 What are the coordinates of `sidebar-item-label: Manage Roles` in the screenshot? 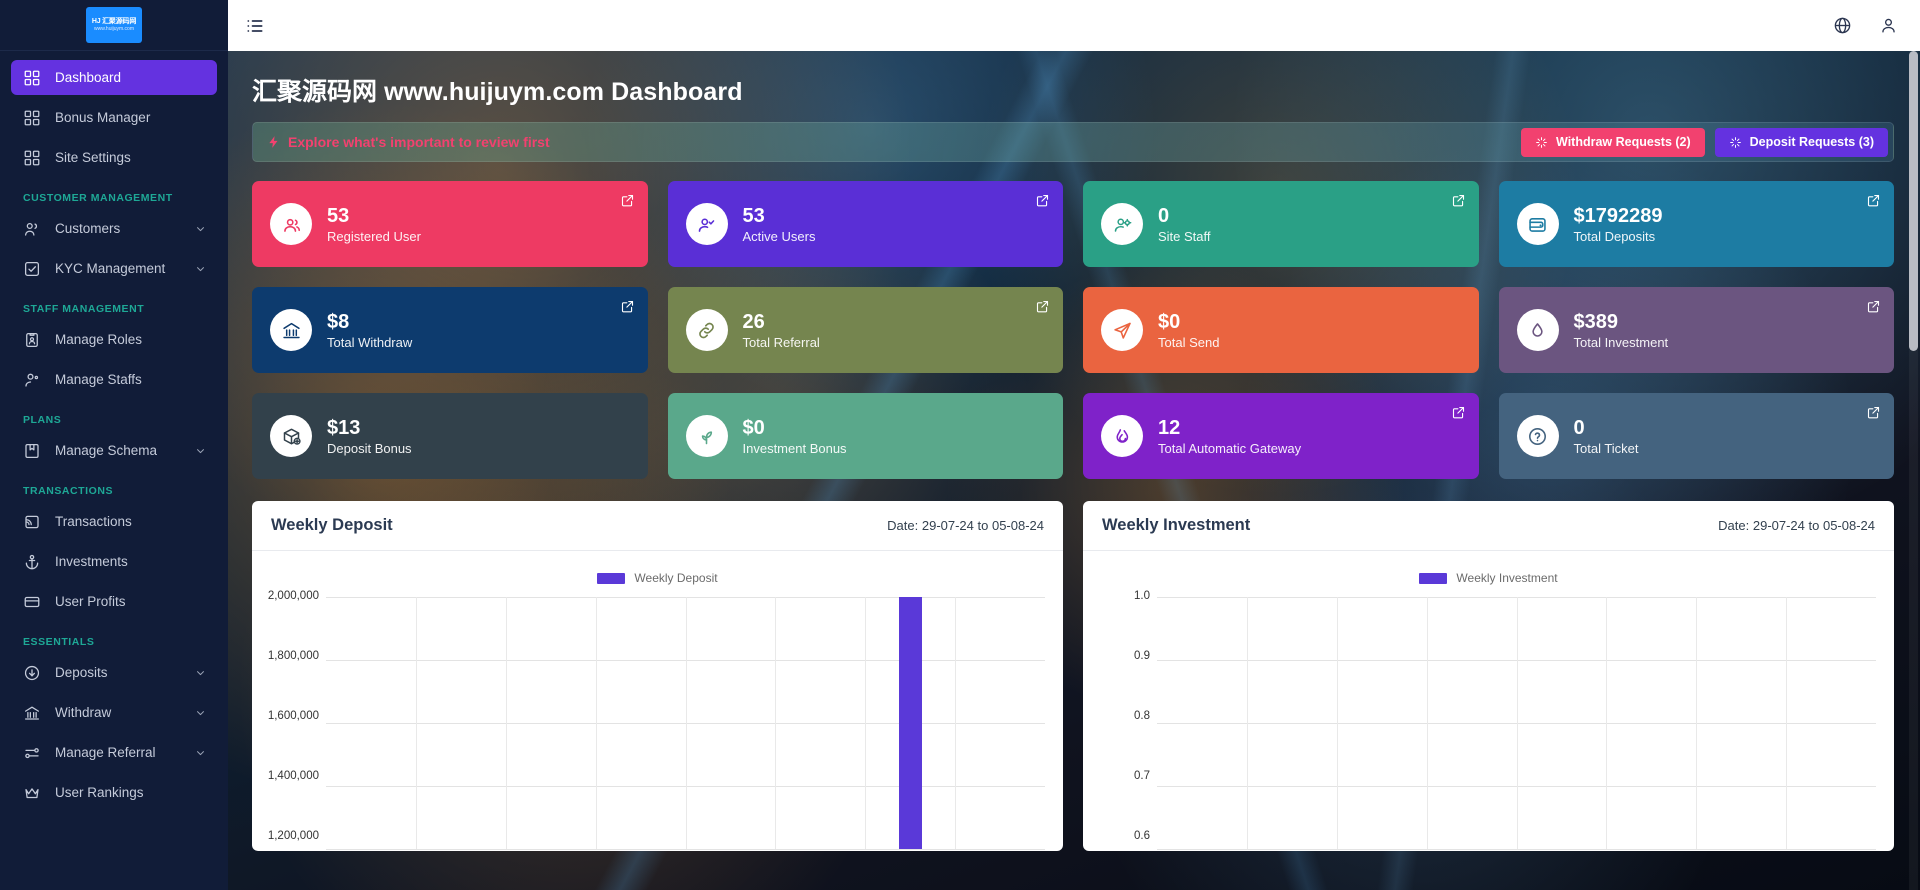 It's located at (99, 339).